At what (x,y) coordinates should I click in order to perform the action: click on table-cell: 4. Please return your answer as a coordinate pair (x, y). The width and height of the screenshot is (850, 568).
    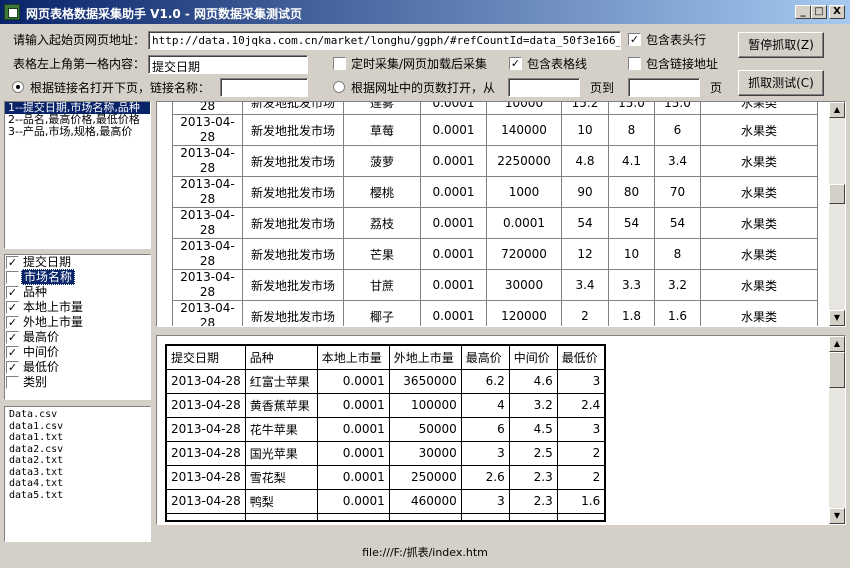
    Looking at the image, I should click on (485, 405).